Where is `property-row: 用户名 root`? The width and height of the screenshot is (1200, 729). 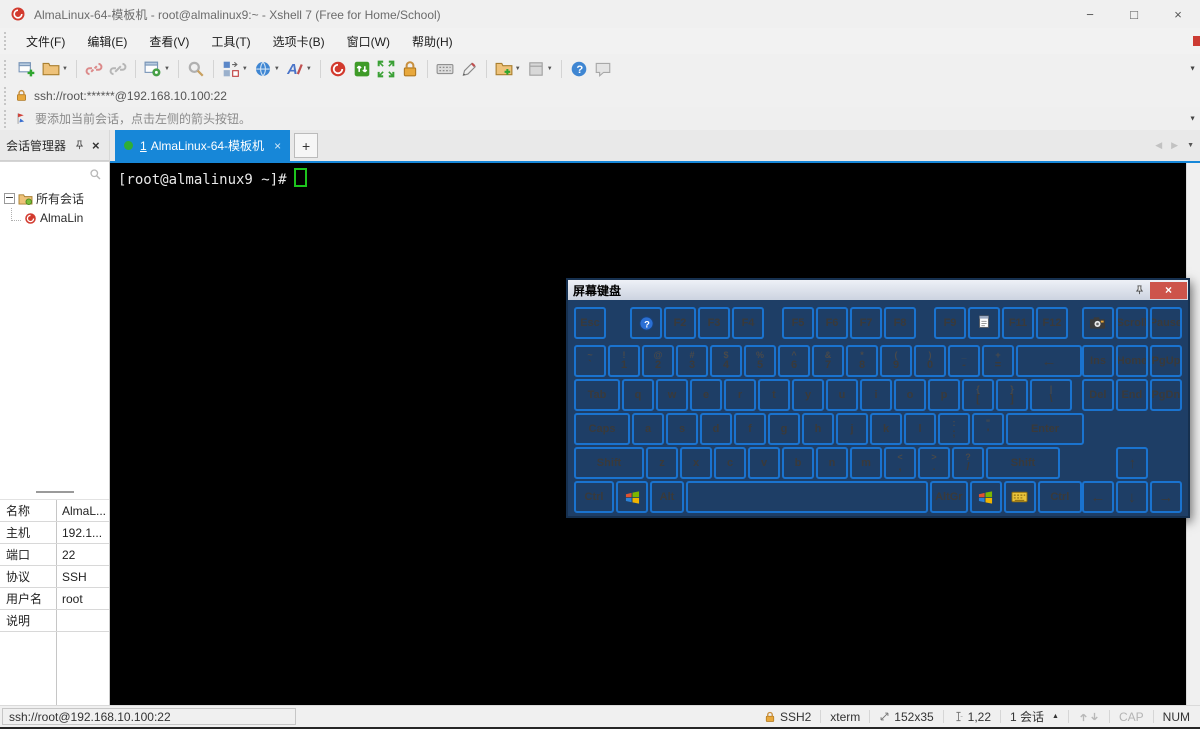
property-row: 用户名 root is located at coordinates (54, 599).